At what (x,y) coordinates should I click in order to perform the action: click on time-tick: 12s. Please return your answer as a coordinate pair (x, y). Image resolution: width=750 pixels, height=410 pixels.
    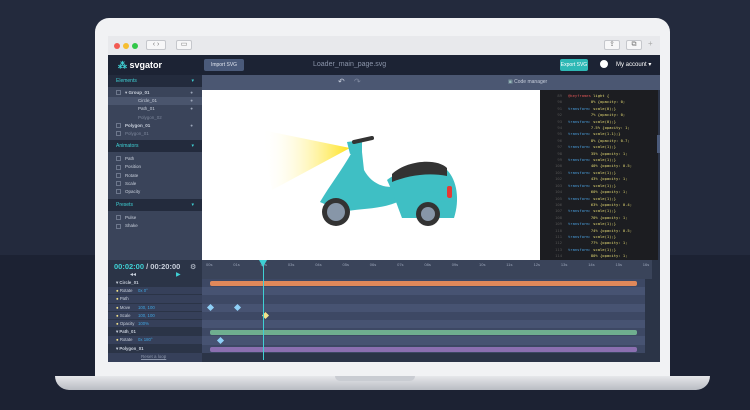
    Looking at the image, I should click on (537, 264).